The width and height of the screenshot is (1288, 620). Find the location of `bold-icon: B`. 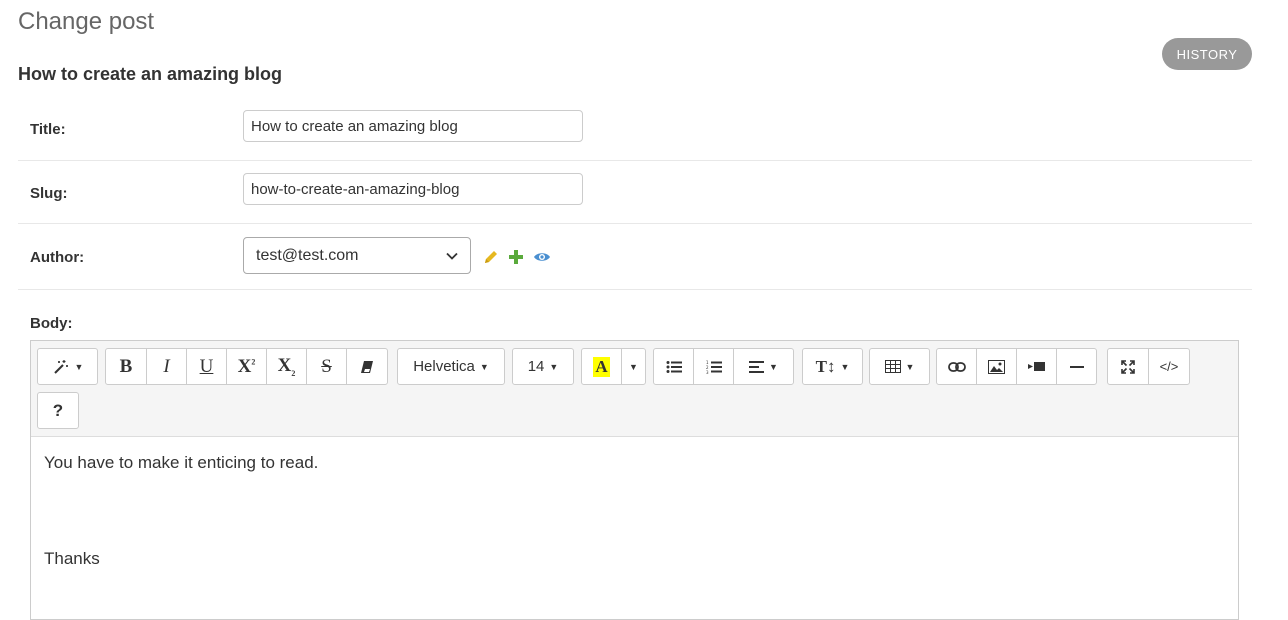

bold-icon: B is located at coordinates (126, 366).